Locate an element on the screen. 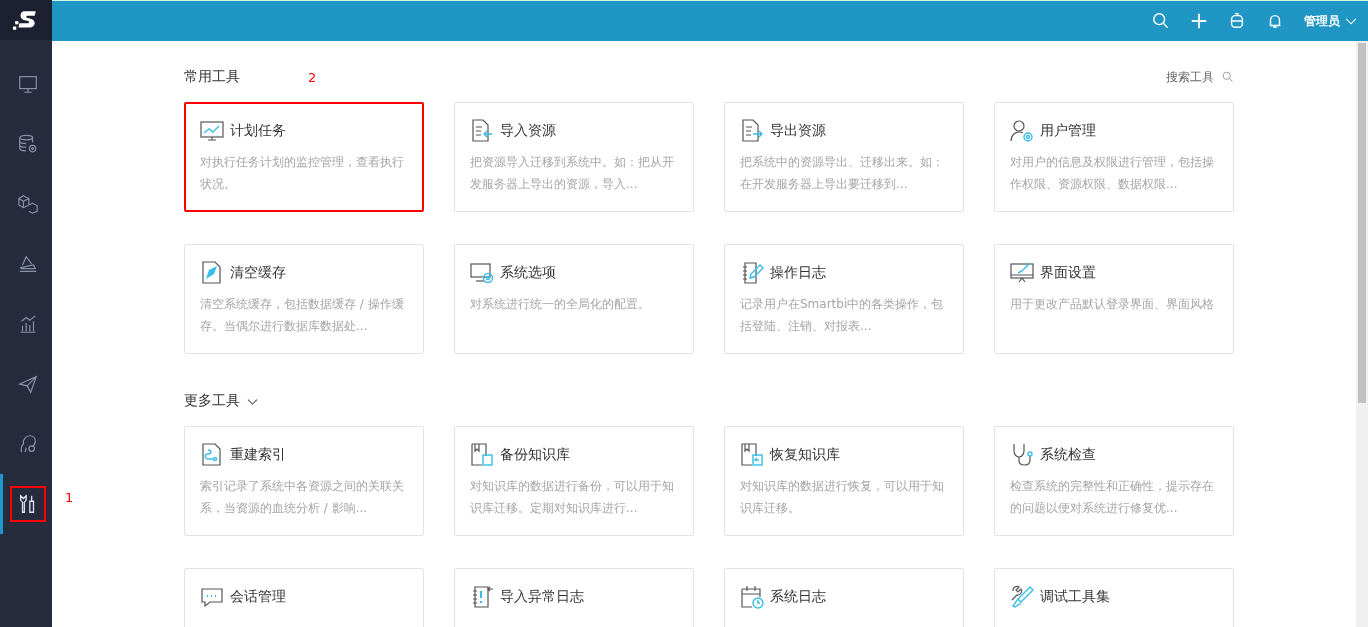 The width and height of the screenshot is (1368, 627). tool-title: 清空缓存 is located at coordinates (258, 273).